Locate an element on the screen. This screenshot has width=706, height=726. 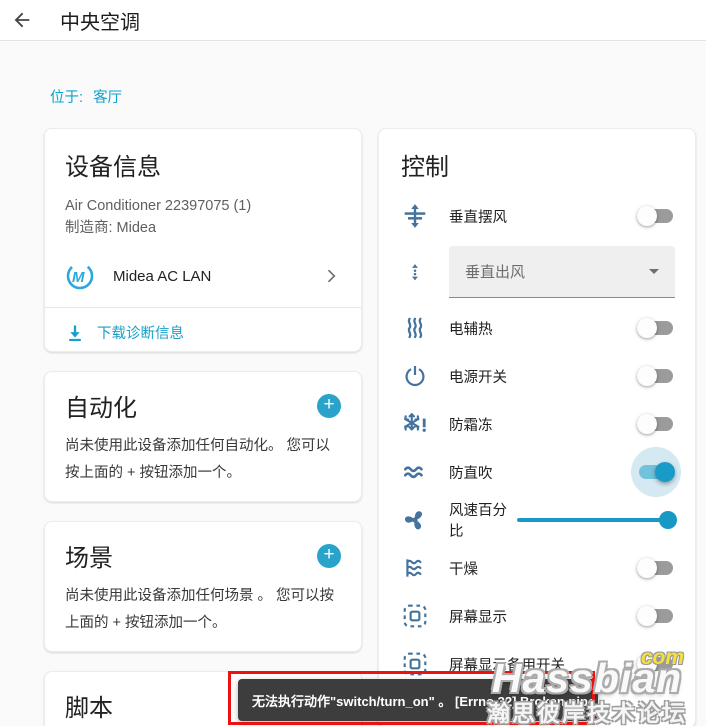
toggle-screen-display is located at coordinates (656, 616).